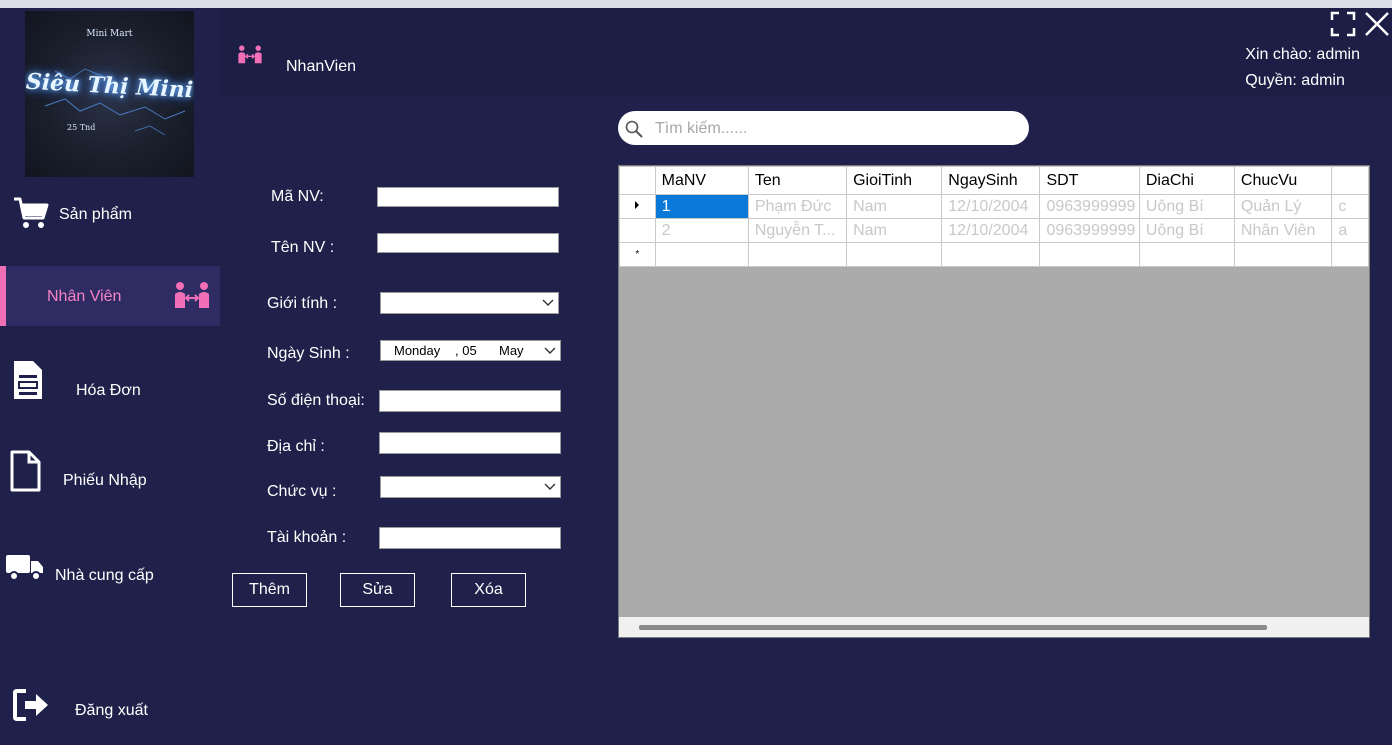 The image size is (1392, 745). Describe the element at coordinates (321, 66) in the screenshot. I see `page-title: NhanVien` at that location.